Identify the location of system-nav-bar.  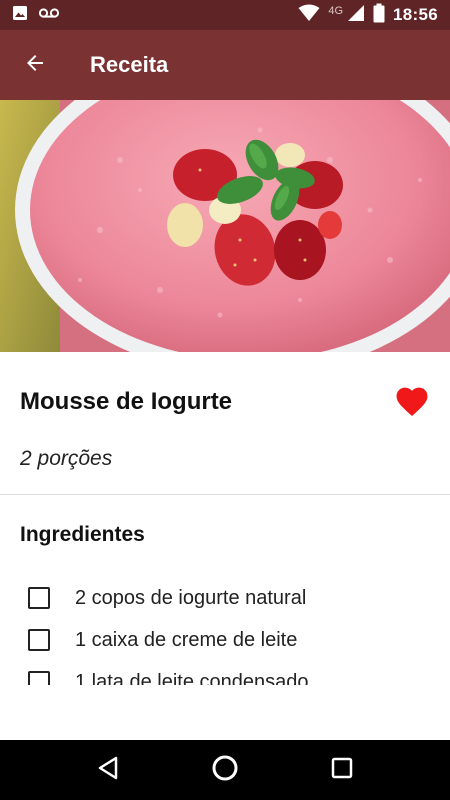
(225, 770).